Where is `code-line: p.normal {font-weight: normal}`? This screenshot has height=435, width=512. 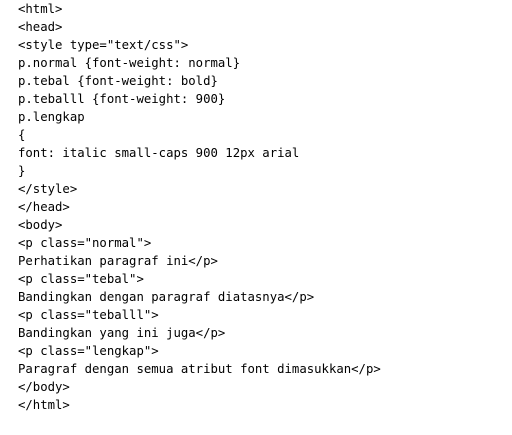 code-line: p.normal {font-weight: normal} is located at coordinates (129, 63).